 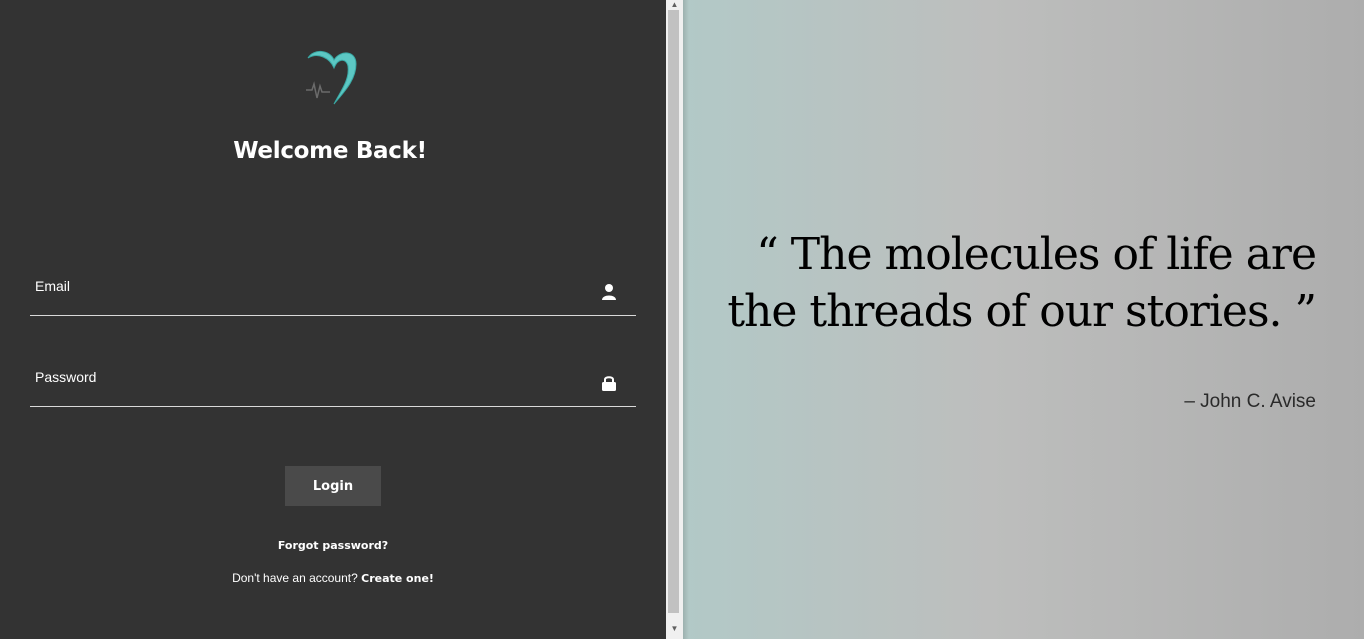 I want to click on create-account-link: Create one!, so click(x=397, y=578).